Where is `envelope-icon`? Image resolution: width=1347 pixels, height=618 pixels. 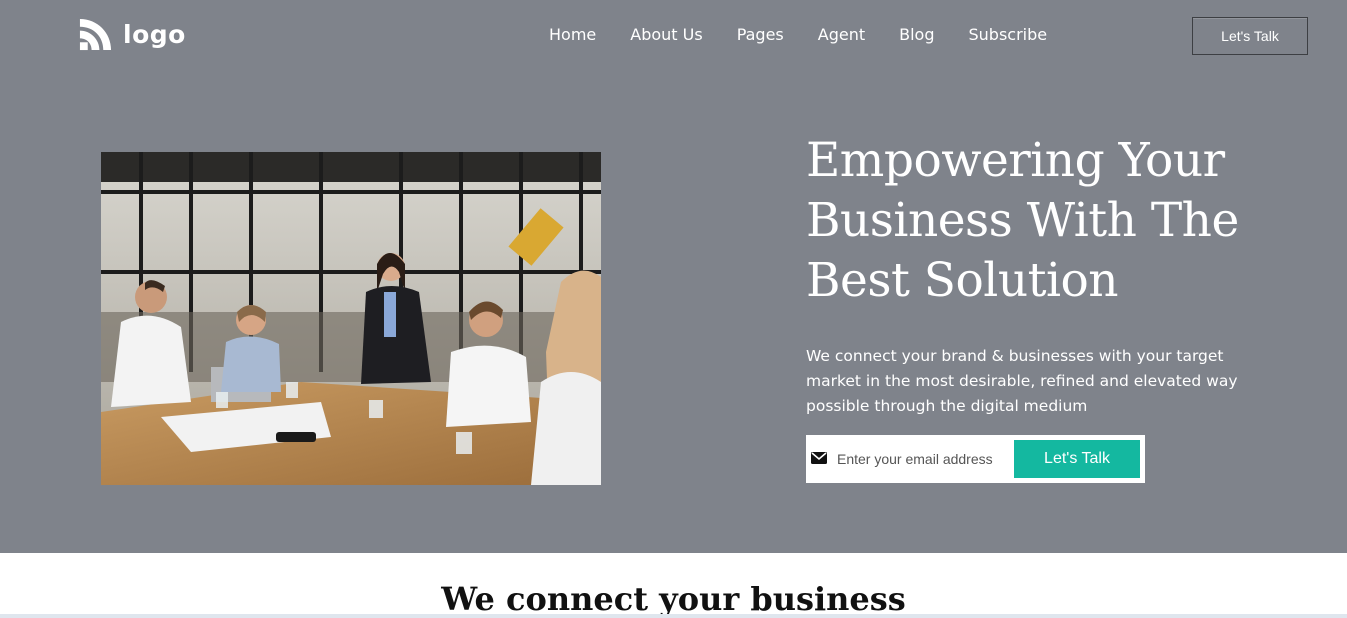
envelope-icon is located at coordinates (819, 458).